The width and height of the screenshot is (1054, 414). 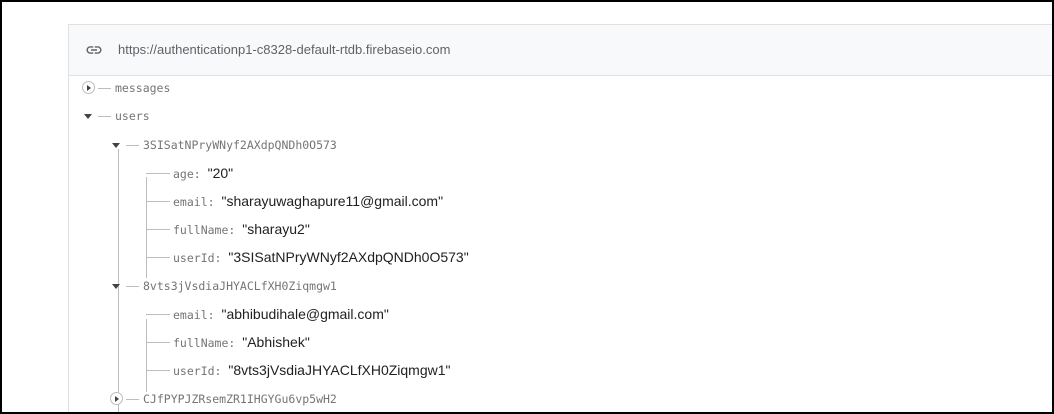 I want to click on field-value: "20", so click(x=220, y=173).